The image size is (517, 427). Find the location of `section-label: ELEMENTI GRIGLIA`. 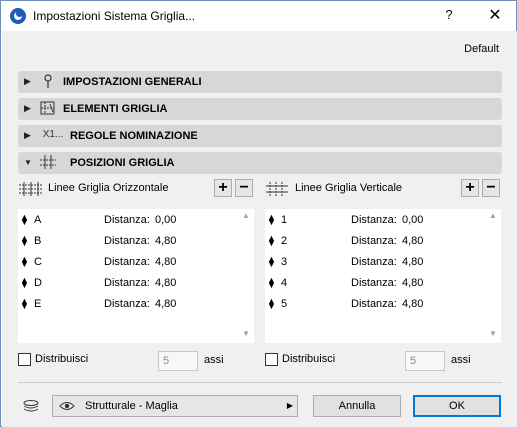

section-label: ELEMENTI GRIGLIA is located at coordinates (115, 109).